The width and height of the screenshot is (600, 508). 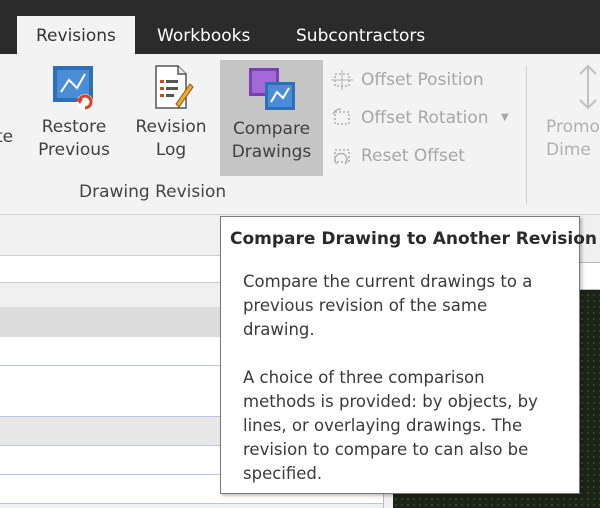 I want to click on tooltip-text-line: Compare the current drawings to a, so click(x=388, y=281).